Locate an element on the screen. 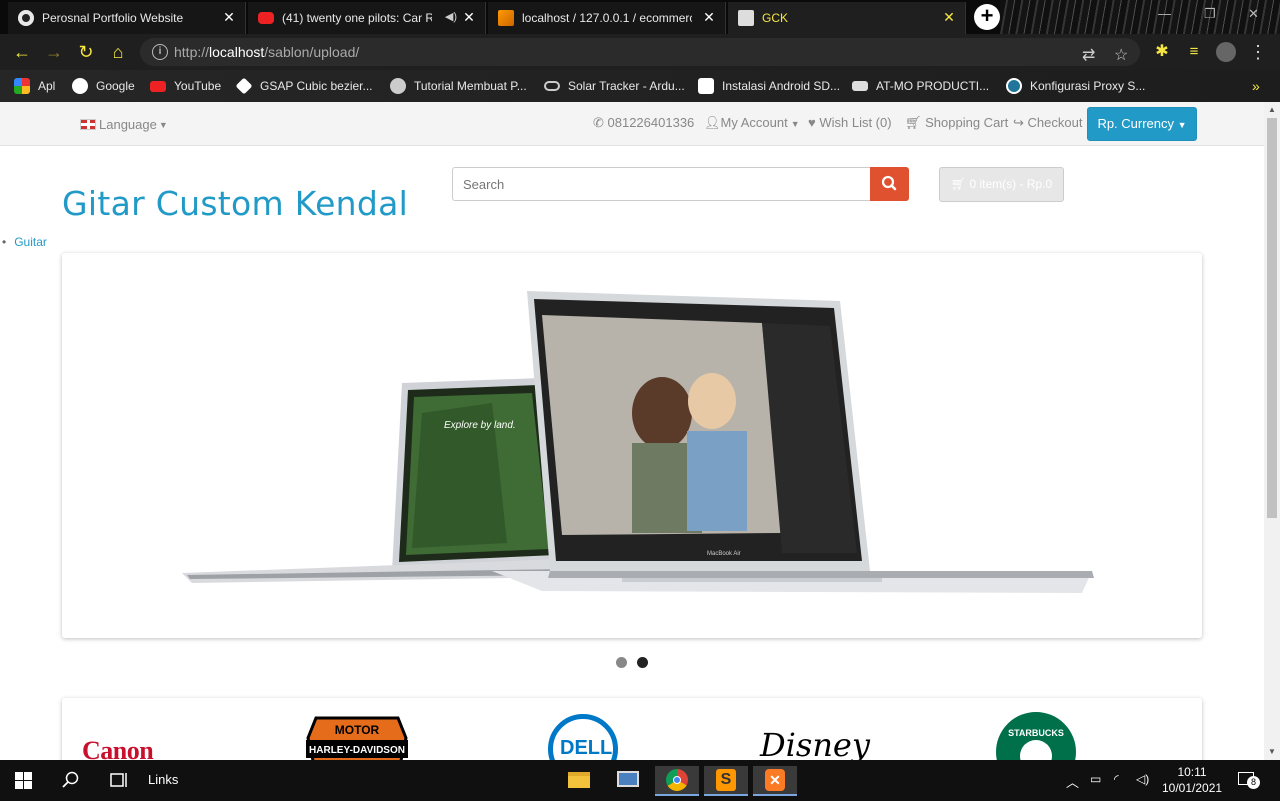 Image resolution: width=1280 pixels, height=801 pixels. links-toolbar: Links is located at coordinates (163, 779).